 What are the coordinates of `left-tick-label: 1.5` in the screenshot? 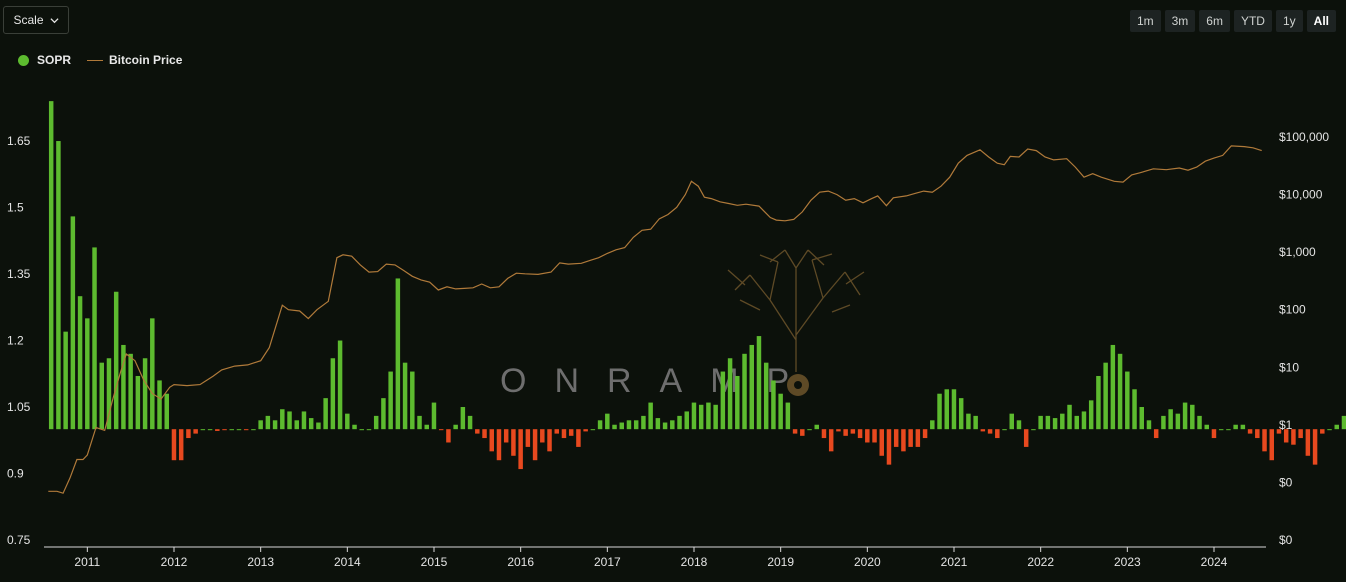 It's located at (15, 208).